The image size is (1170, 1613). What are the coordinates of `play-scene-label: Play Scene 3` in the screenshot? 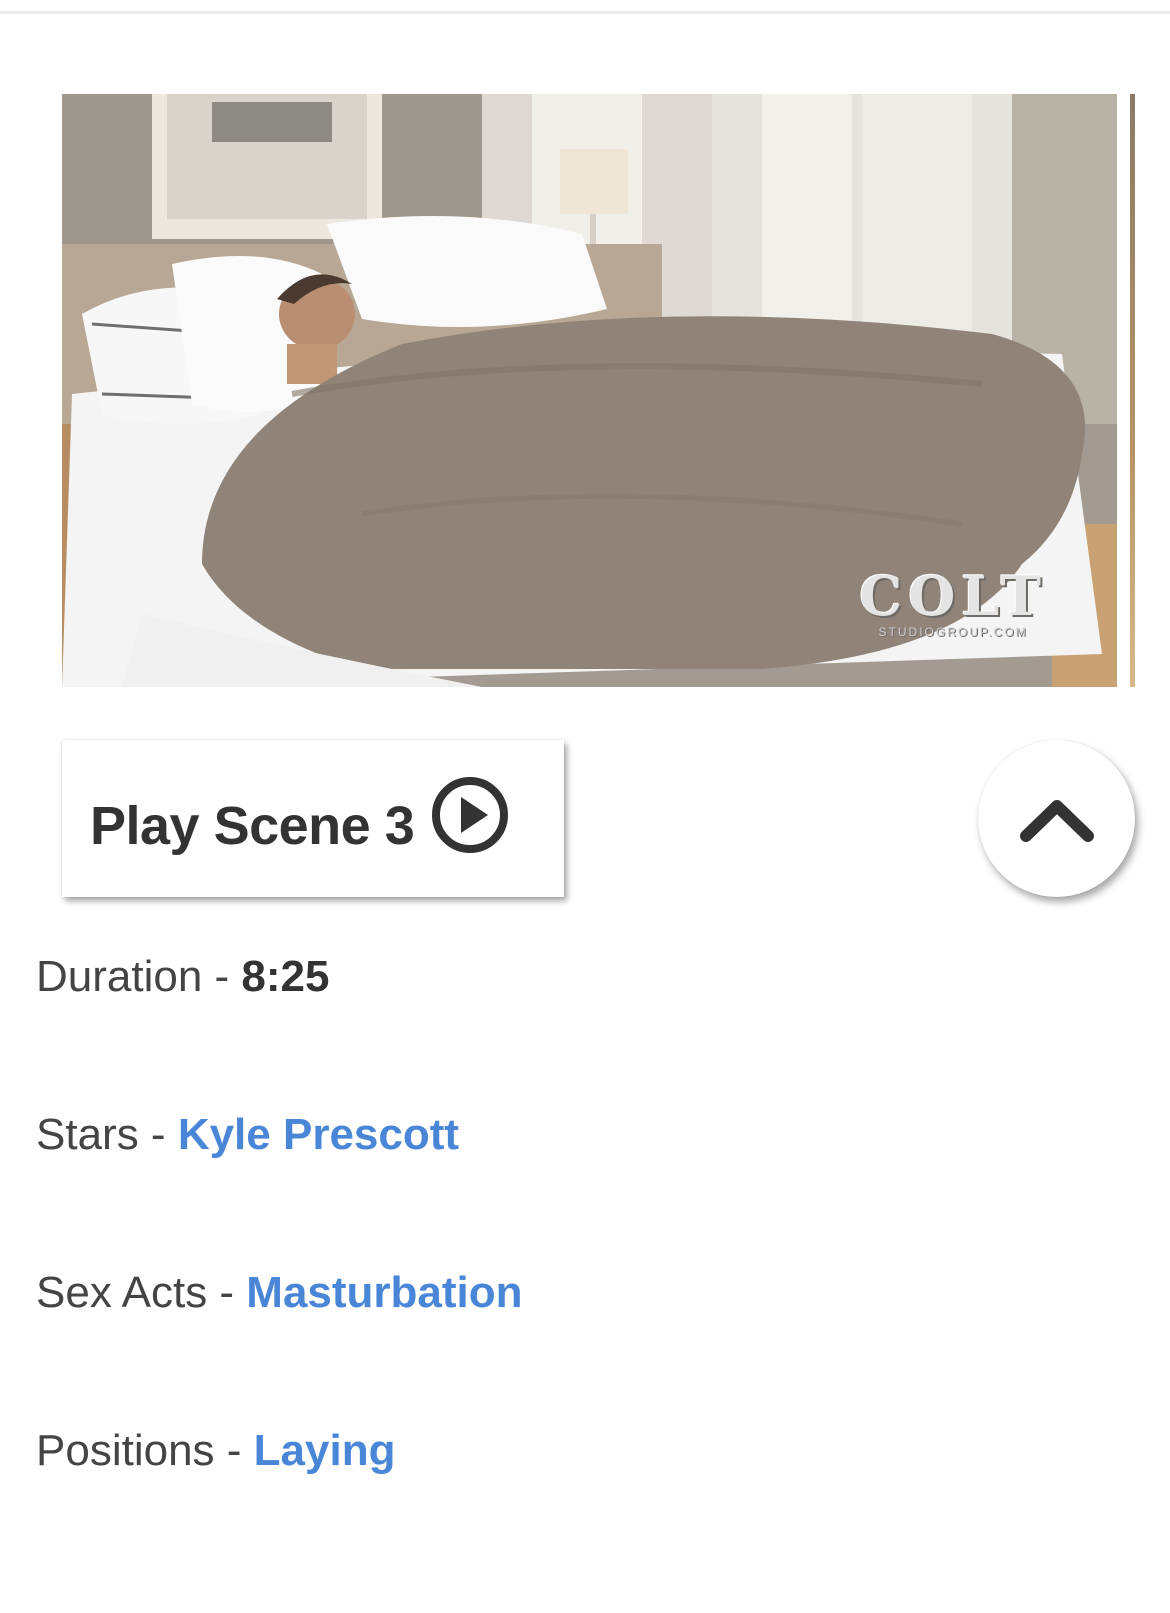 It's located at (252, 825).